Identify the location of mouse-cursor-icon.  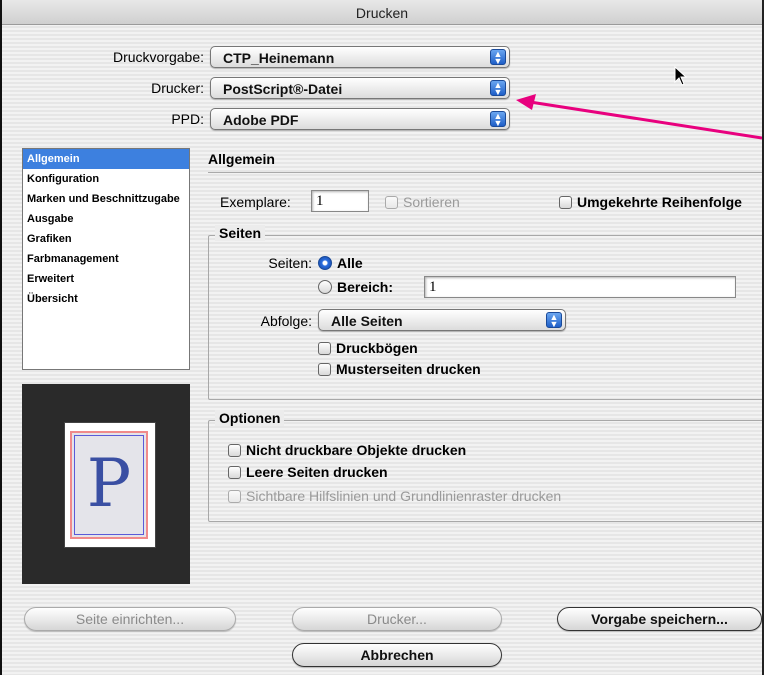
(681, 76).